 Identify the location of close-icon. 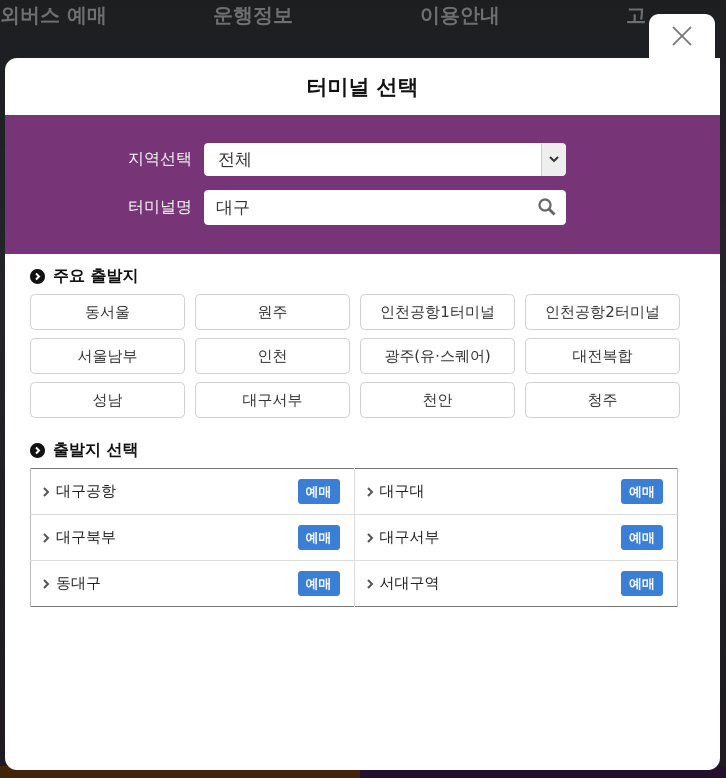
(682, 36).